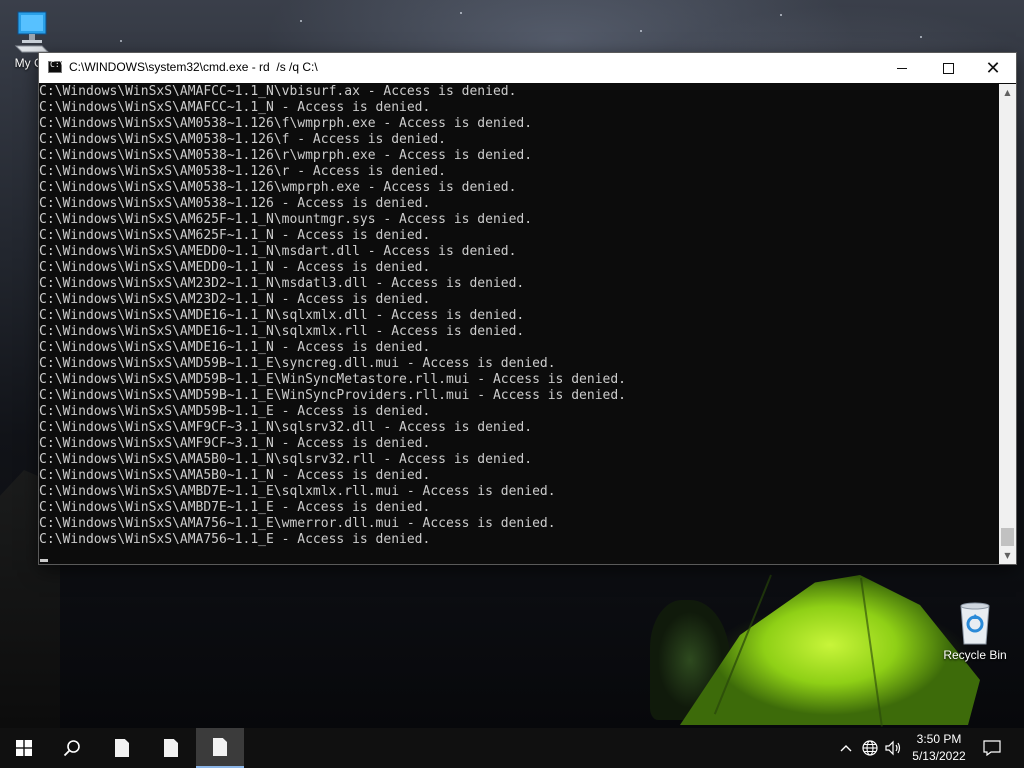  I want to click on vertical-scrollbar: ▲ ▼, so click(1007, 324).